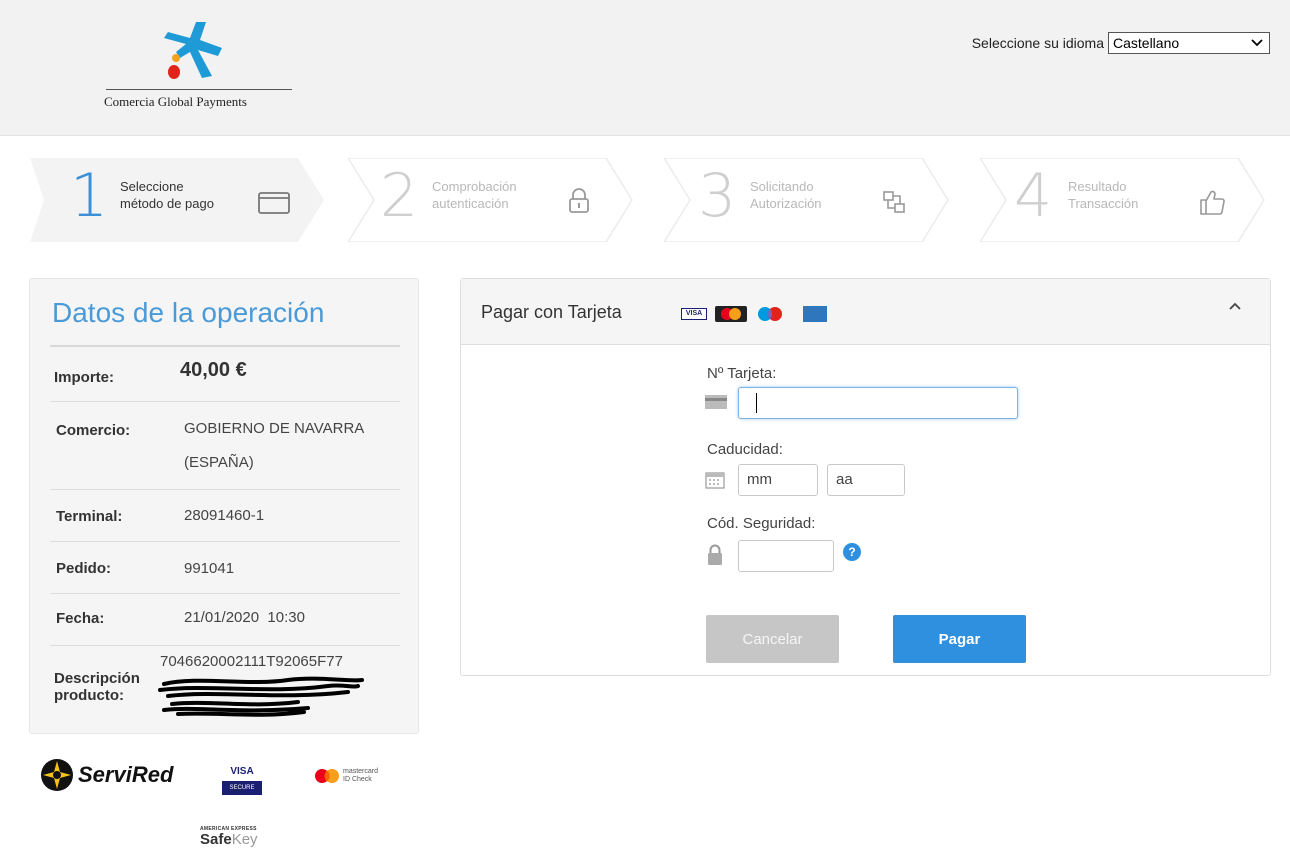  Describe the element at coordinates (1037, 43) in the screenshot. I see `language-label: Seleccione su idioma` at that location.